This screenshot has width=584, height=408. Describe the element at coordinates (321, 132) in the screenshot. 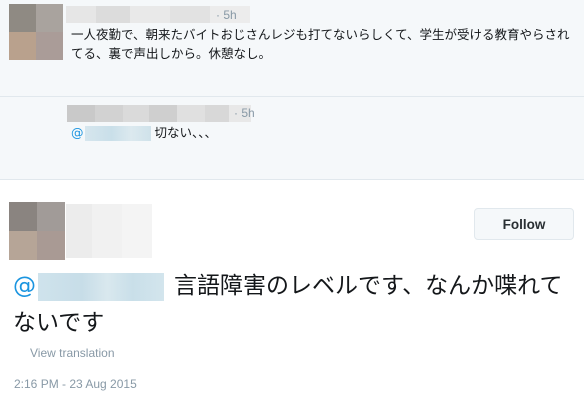

I see `tweet-text: @ 切ない、、、` at that location.